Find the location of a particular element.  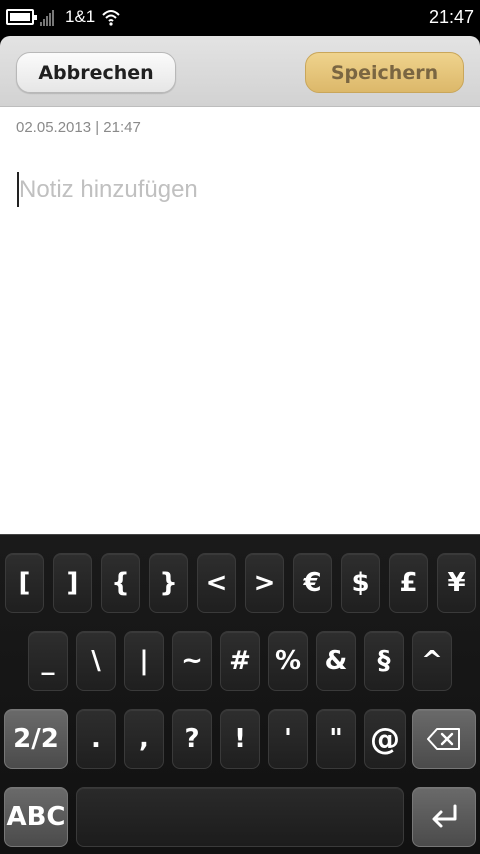

key-at: @ is located at coordinates (385, 739).